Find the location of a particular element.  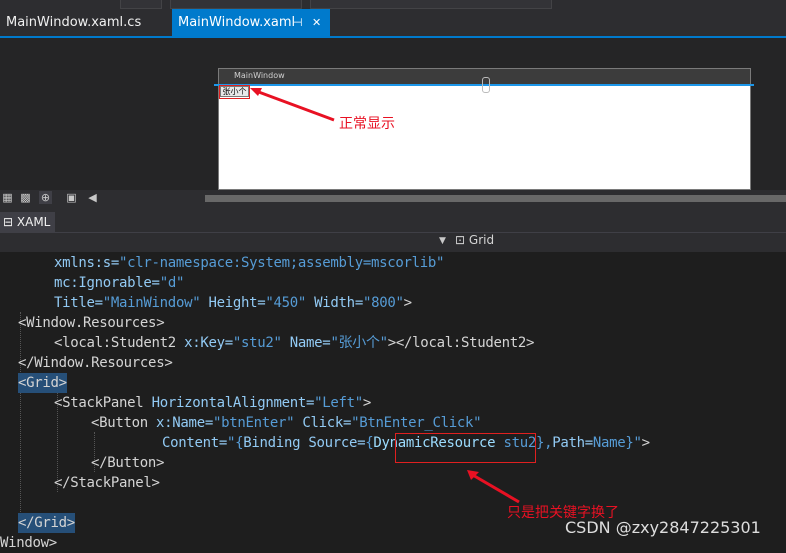

element-label: Grid is located at coordinates (481, 240).